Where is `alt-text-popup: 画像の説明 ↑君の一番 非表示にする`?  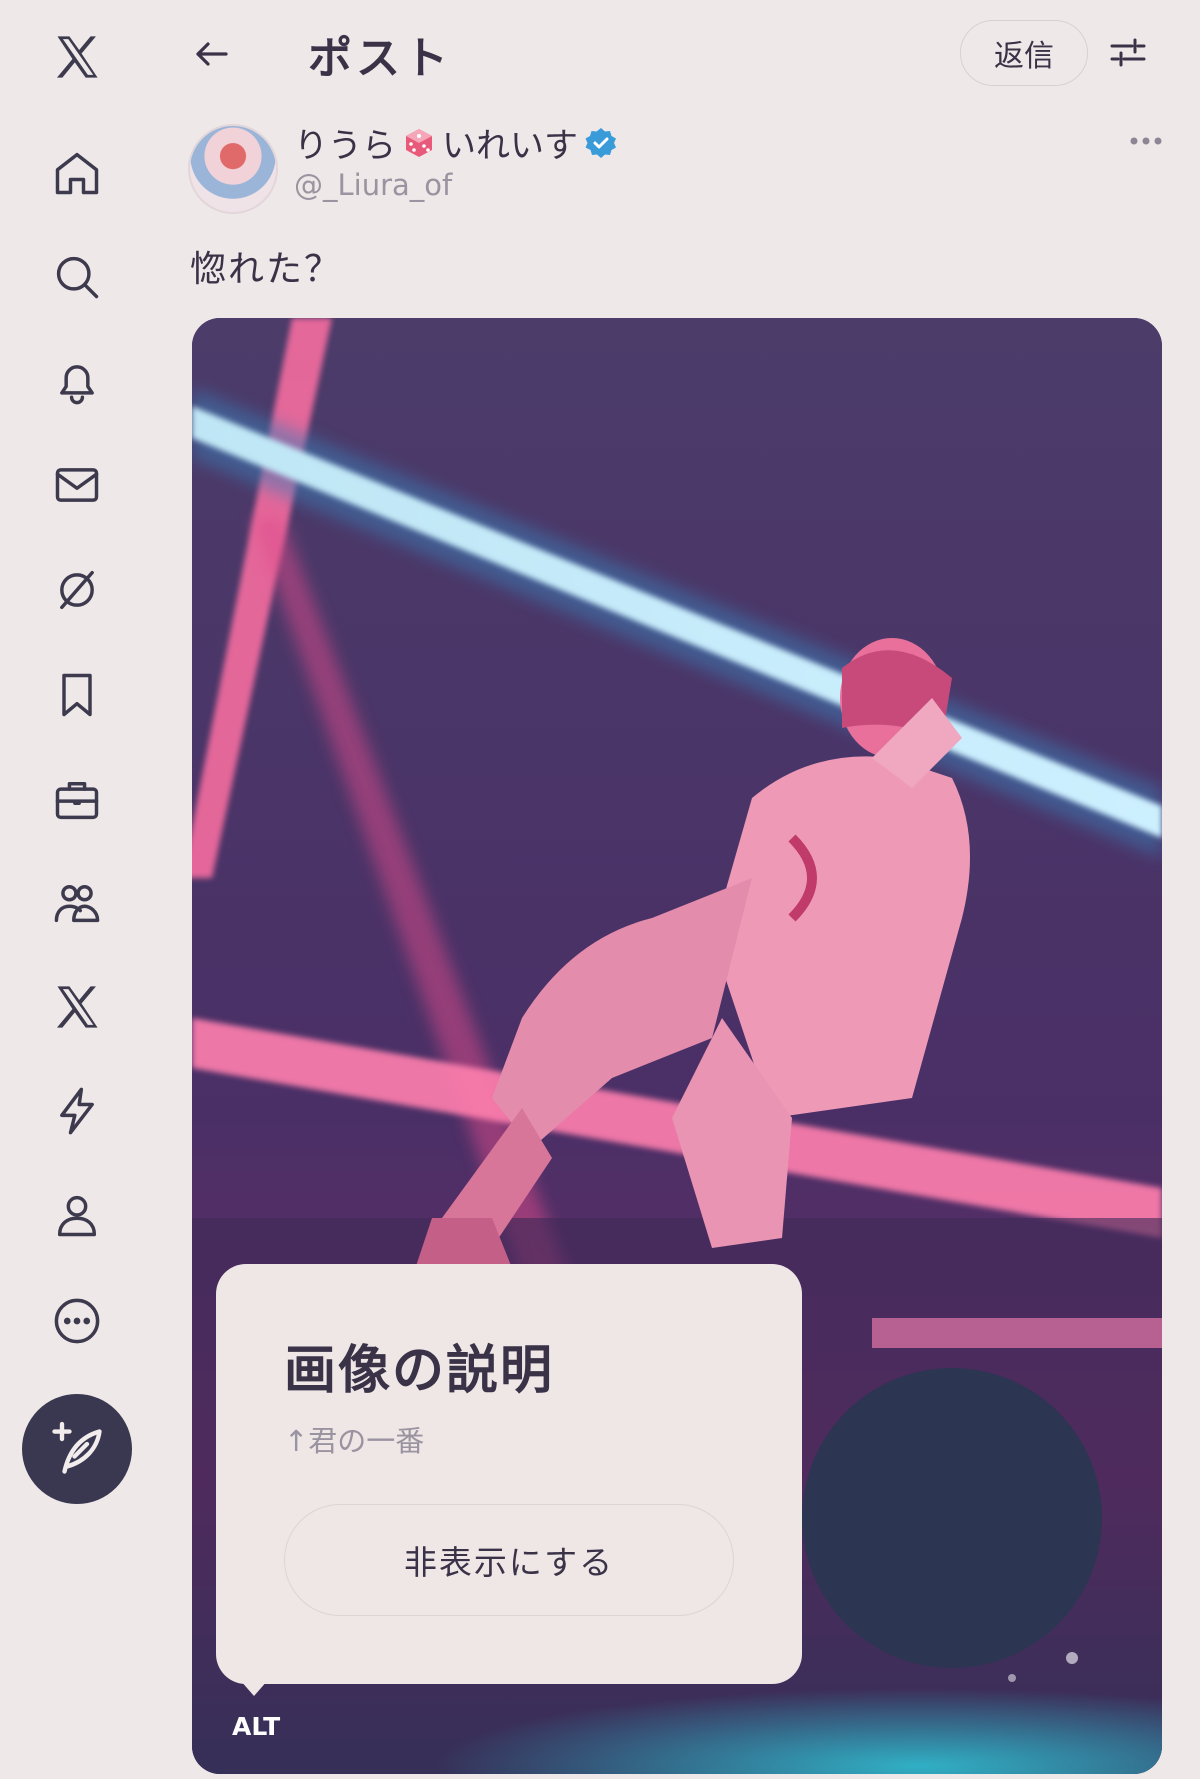 alt-text-popup: 画像の説明 ↑君の一番 非表示にする is located at coordinates (509, 1474).